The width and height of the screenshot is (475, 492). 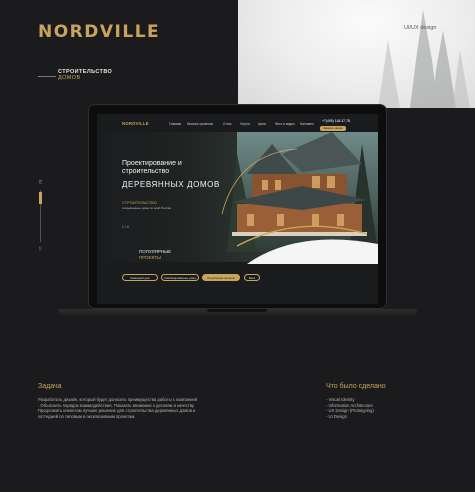 I want to click on nav-item-media: Фото и видео, so click(x=285, y=124).